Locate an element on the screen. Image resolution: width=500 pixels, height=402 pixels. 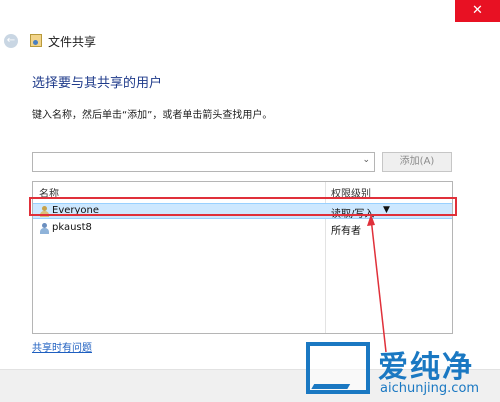
table-row: pkaust8 所有者 is located at coordinates (242, 229).